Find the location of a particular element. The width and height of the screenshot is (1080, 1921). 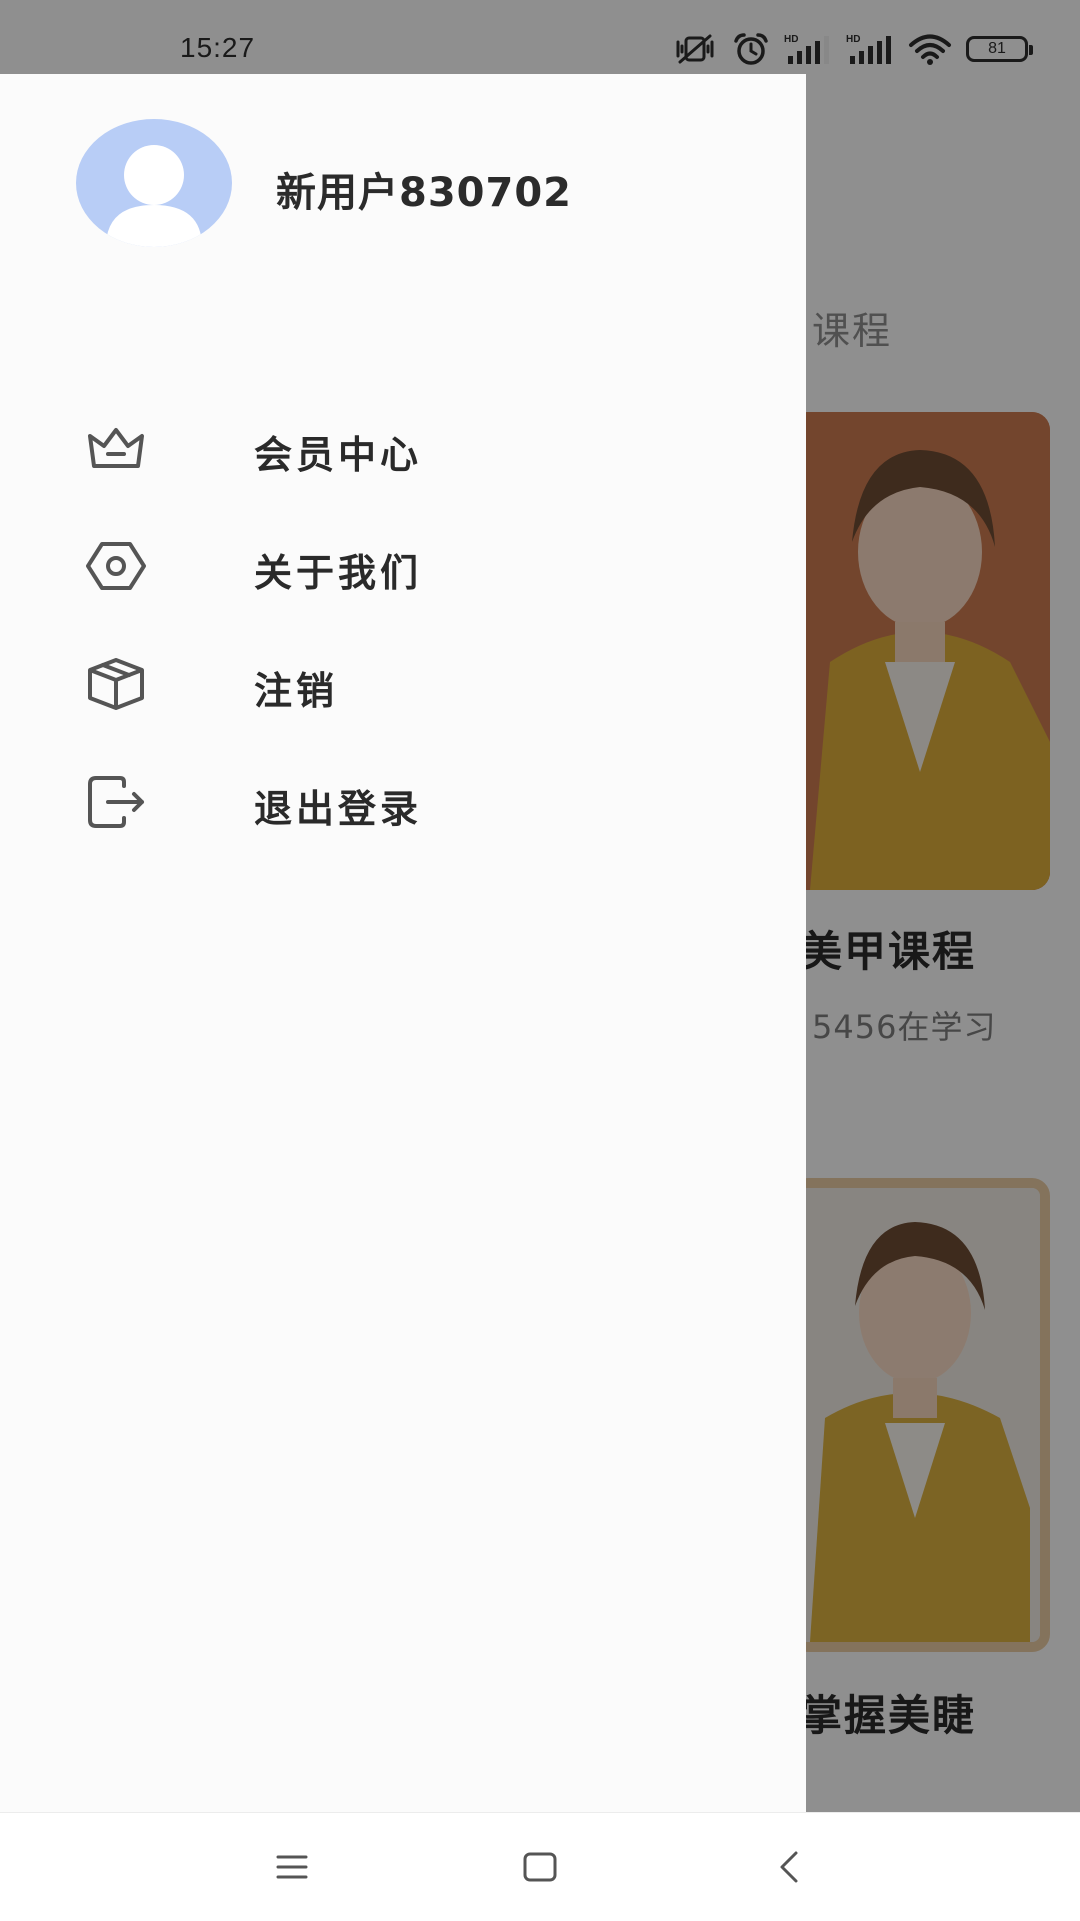

menu-item-label: 退出登录 is located at coordinates (338, 809).